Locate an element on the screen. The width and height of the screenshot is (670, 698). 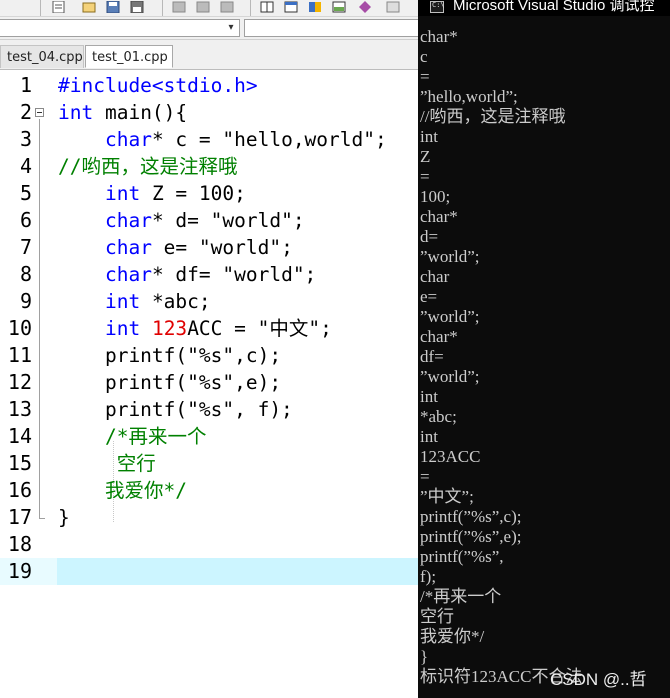
current-line-highlight is located at coordinates (238, 571).